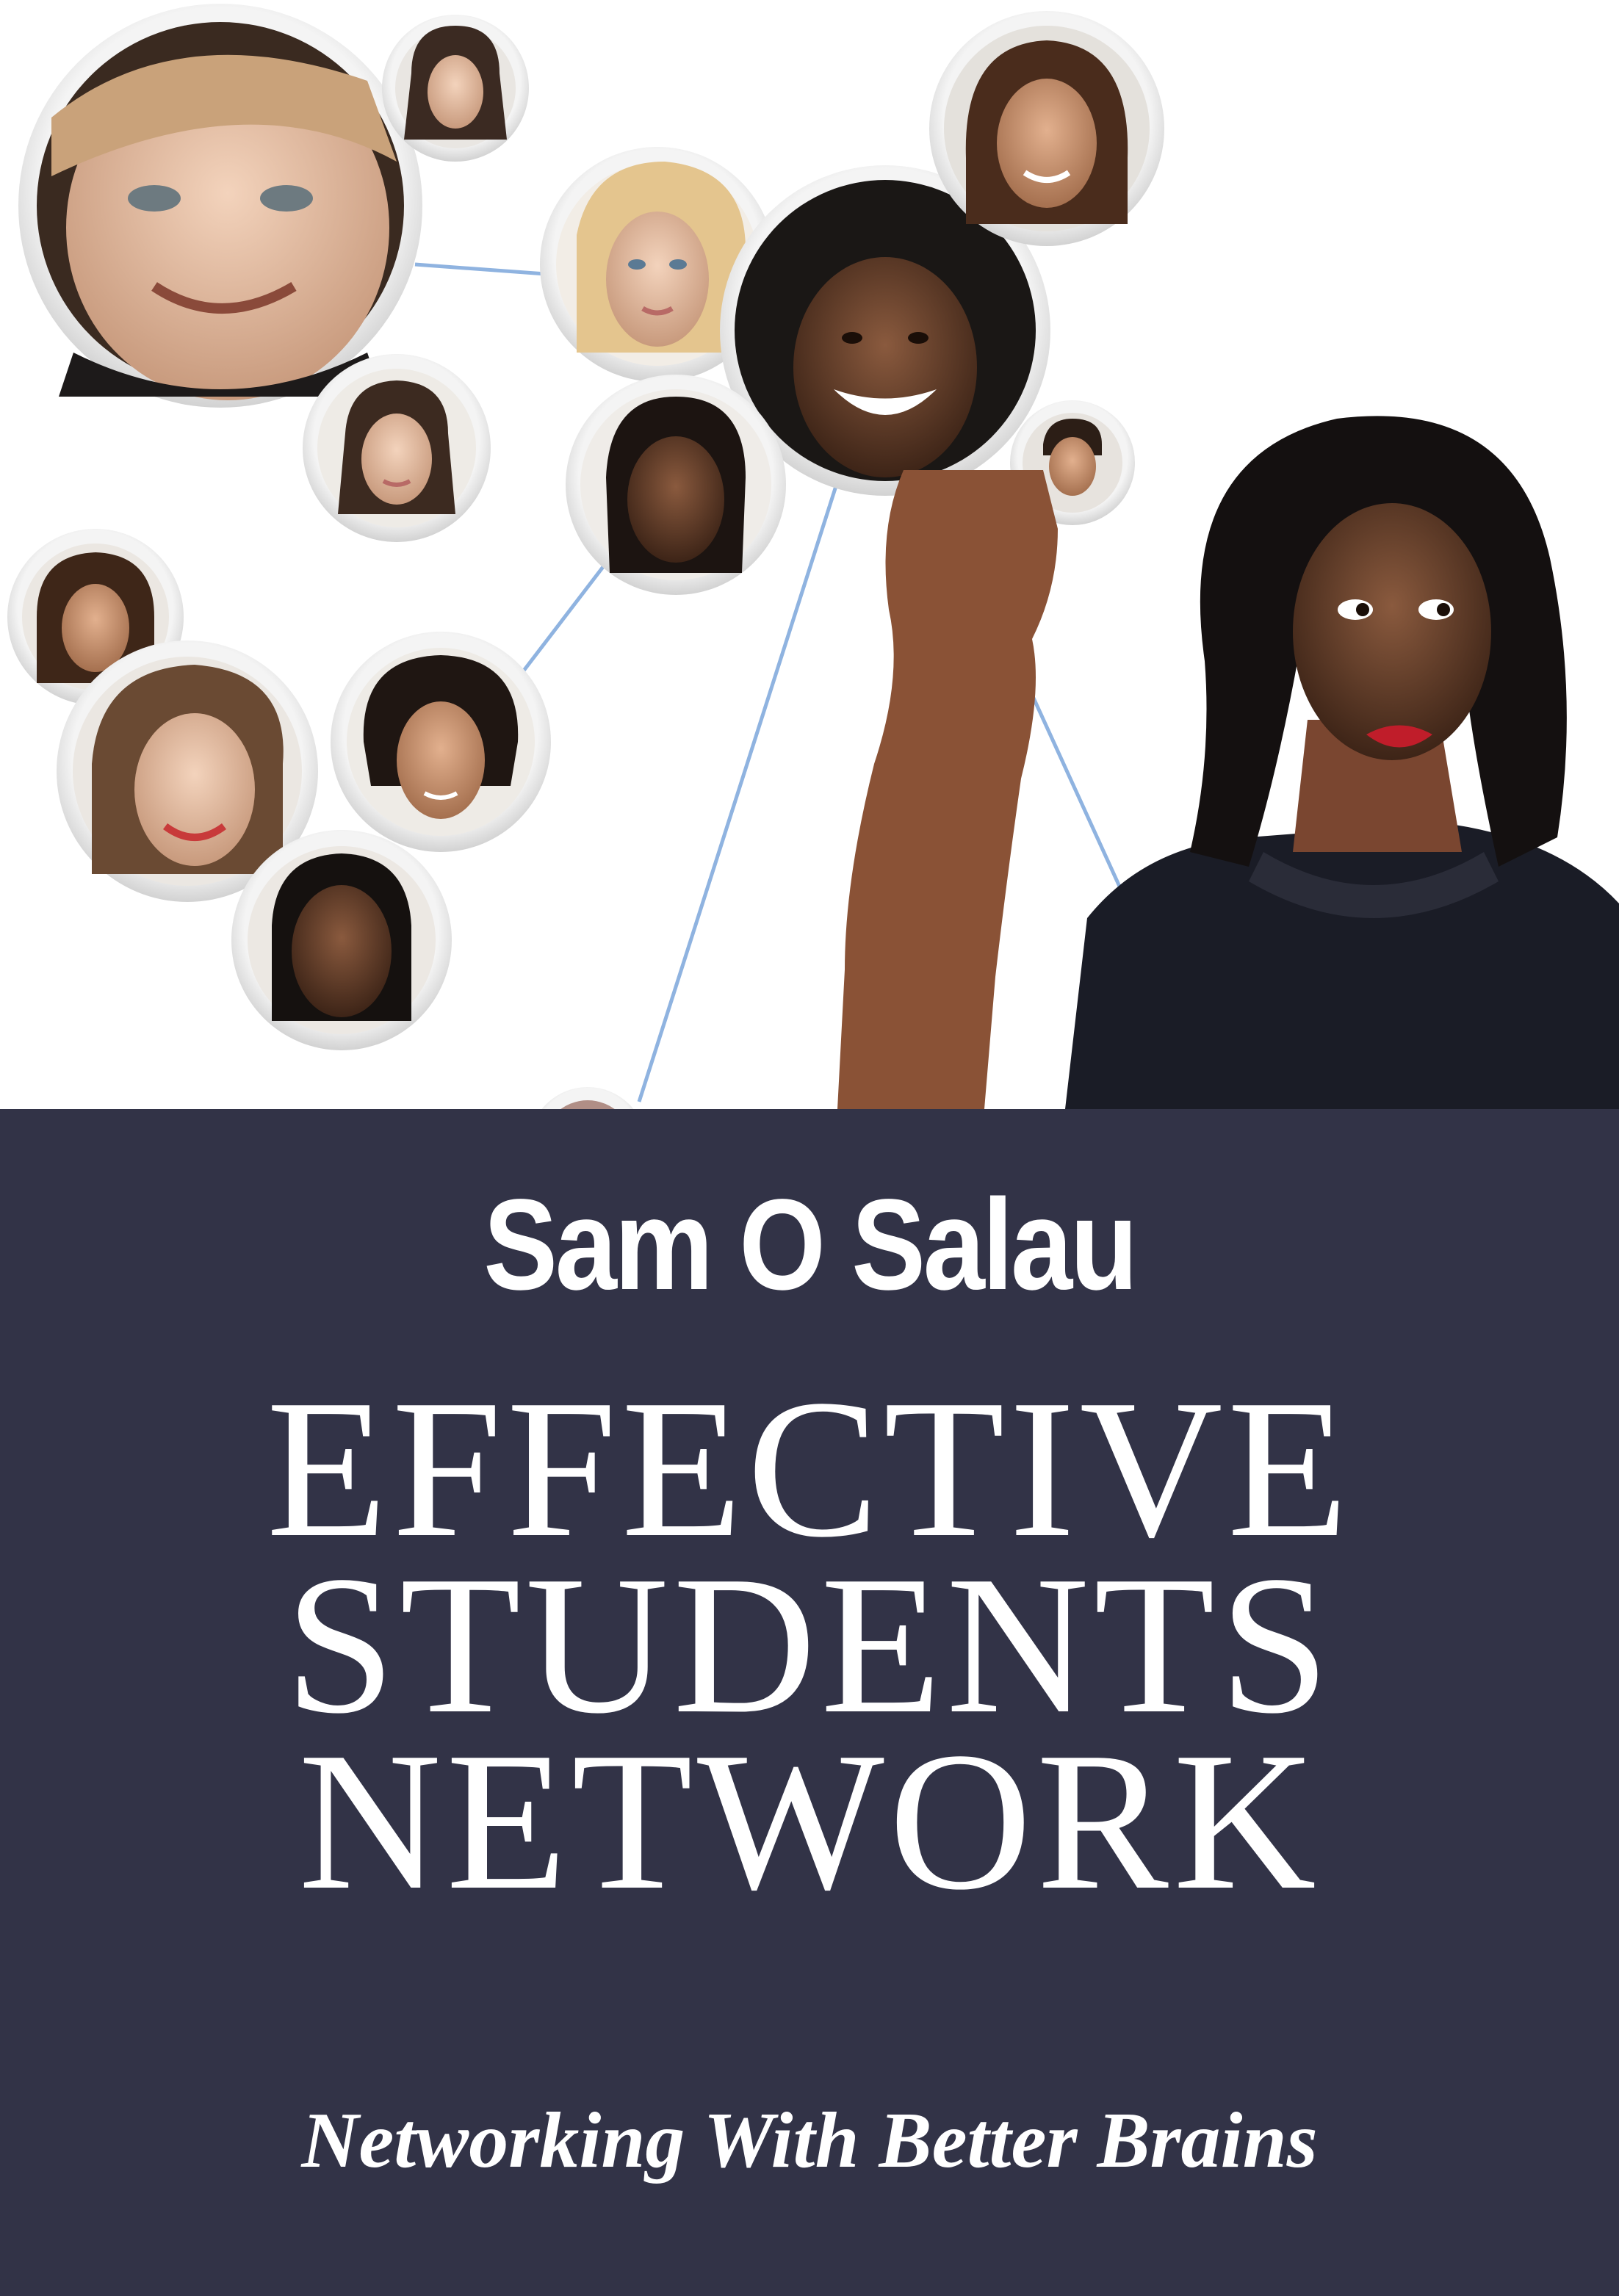 This screenshot has width=1619, height=2296. I want to click on book-subtitle: Networking With Better Brains, so click(809, 2140).